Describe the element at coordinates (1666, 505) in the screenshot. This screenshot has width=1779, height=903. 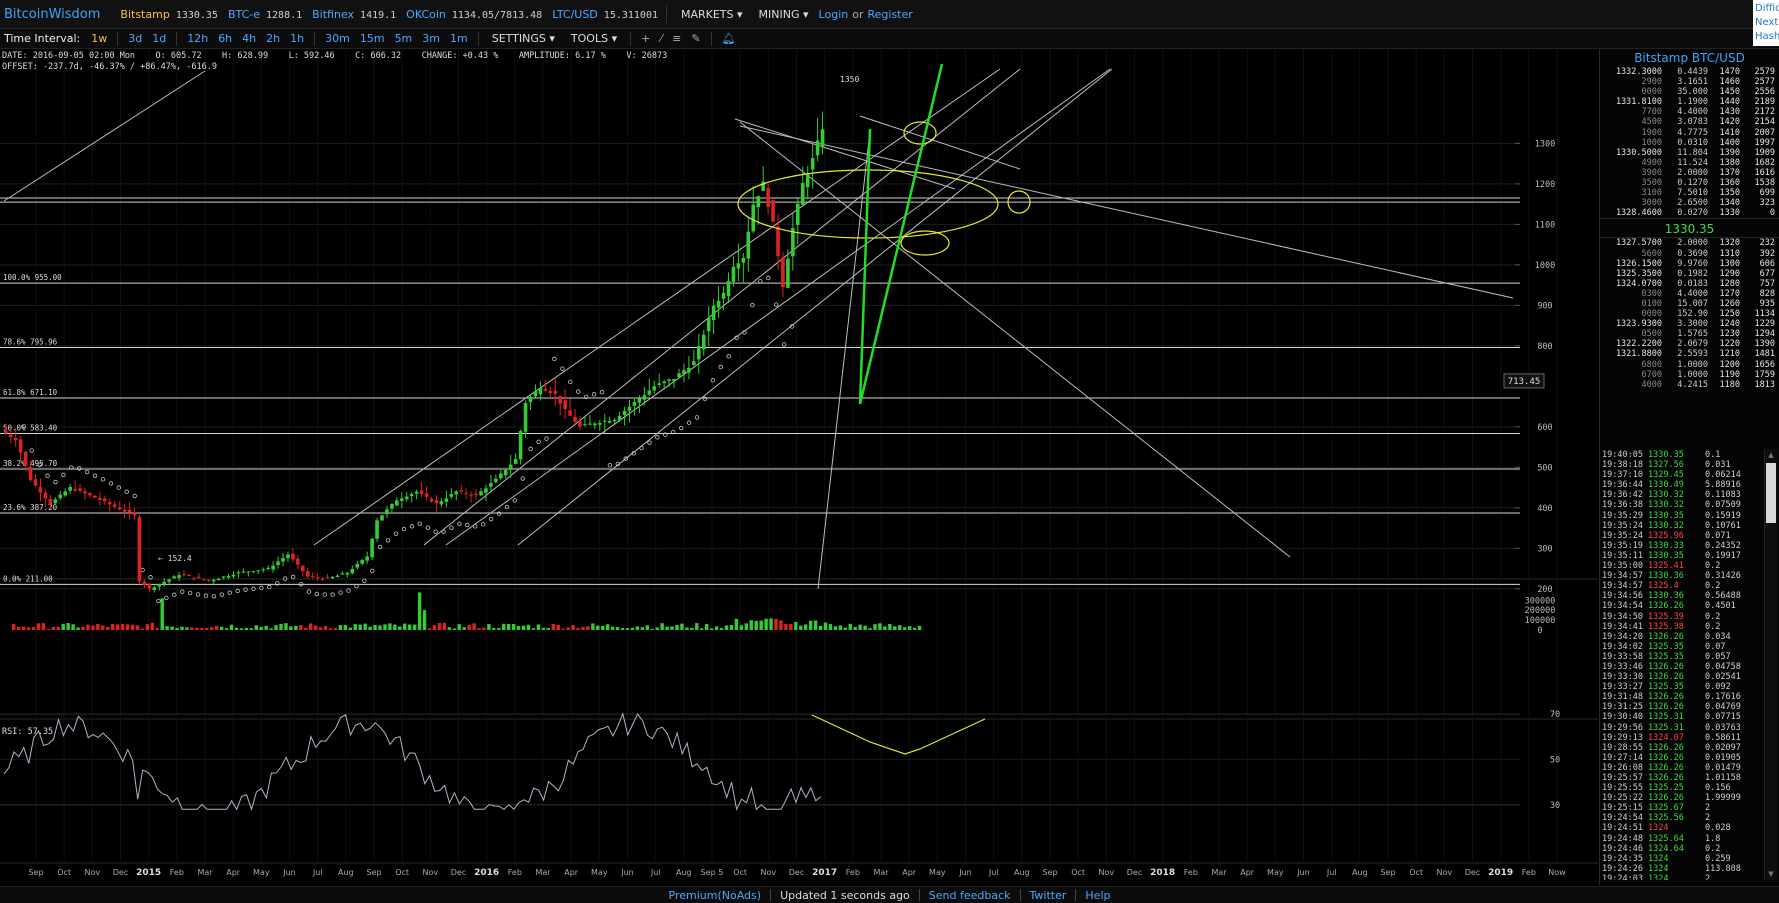
I see `trade-price: 1330.32` at that location.